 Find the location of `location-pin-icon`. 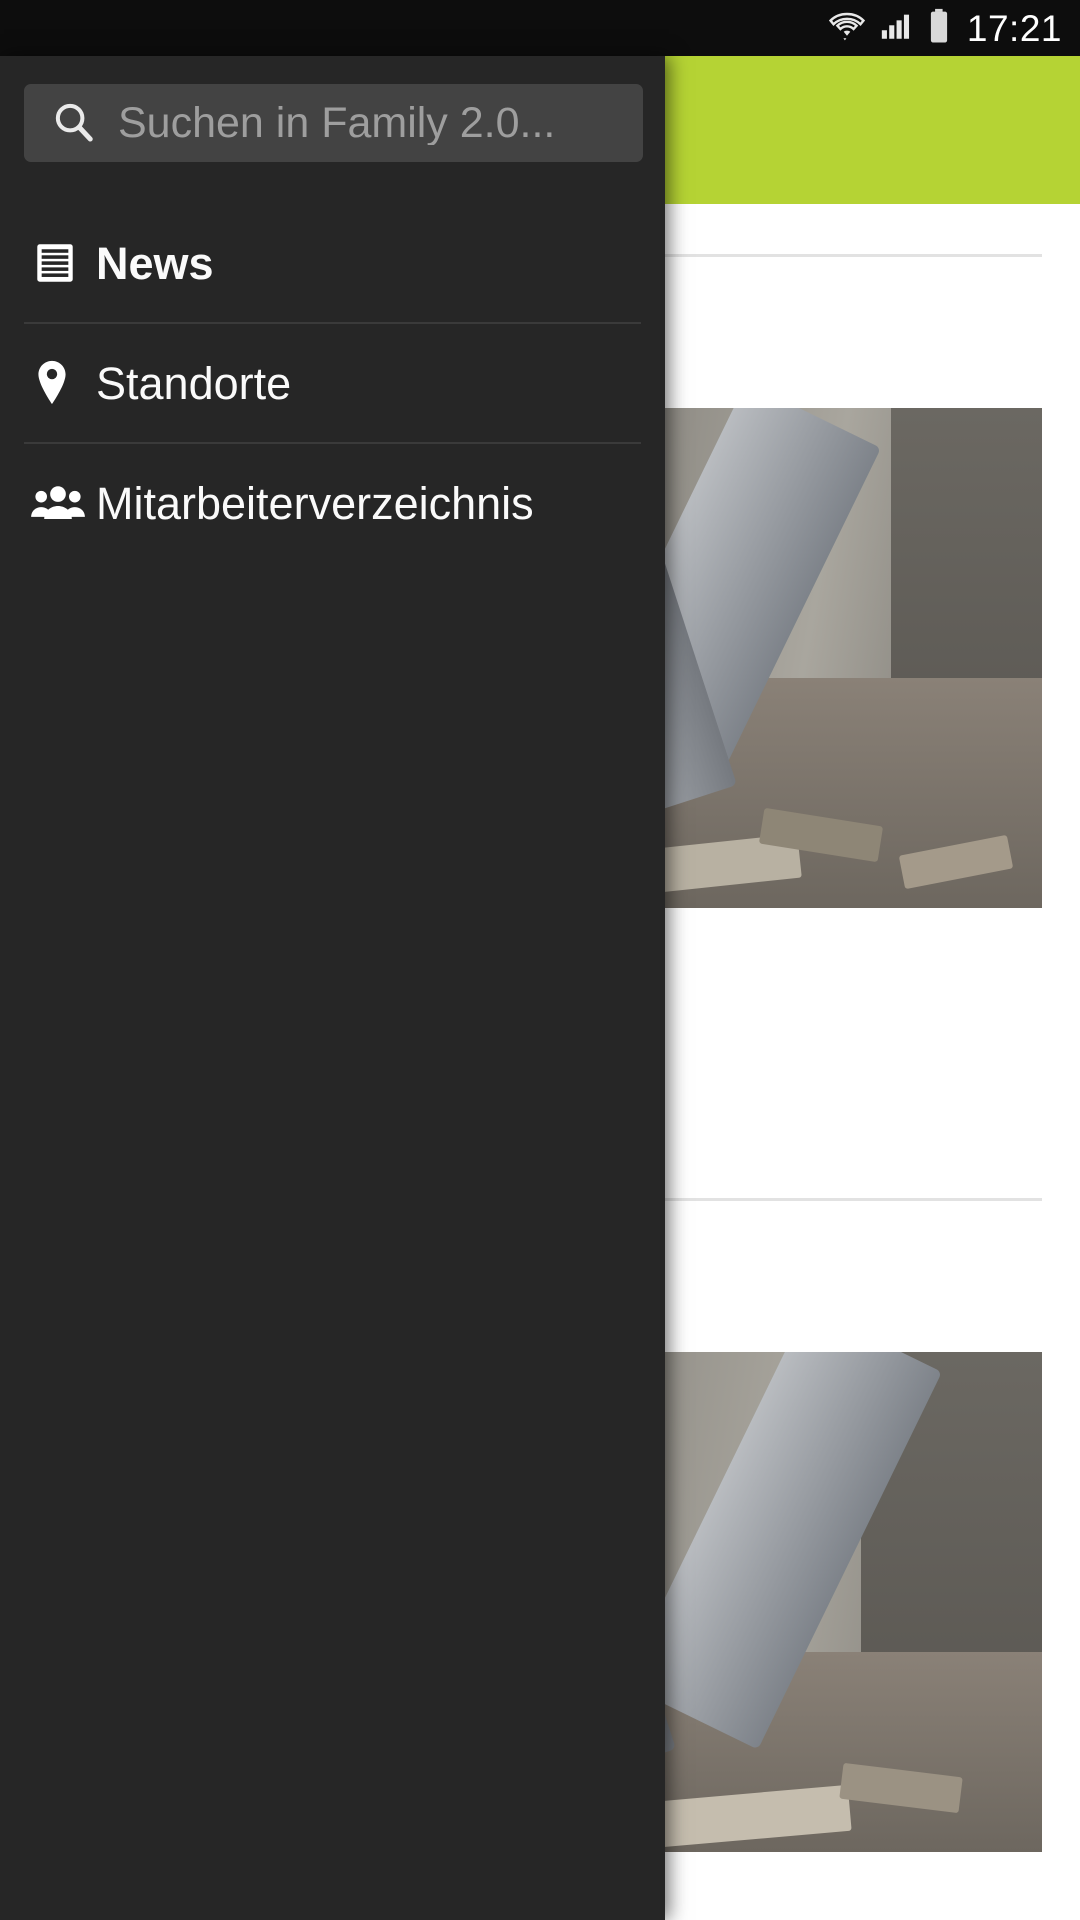

location-pin-icon is located at coordinates (63, 383).